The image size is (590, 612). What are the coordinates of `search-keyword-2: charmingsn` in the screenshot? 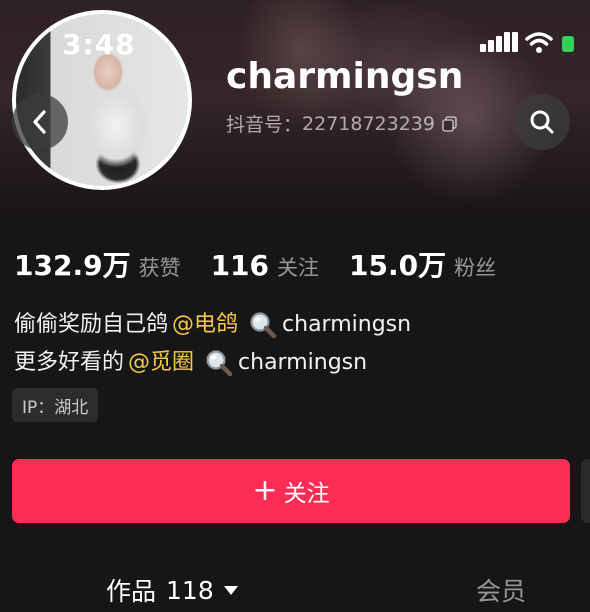 It's located at (302, 363).